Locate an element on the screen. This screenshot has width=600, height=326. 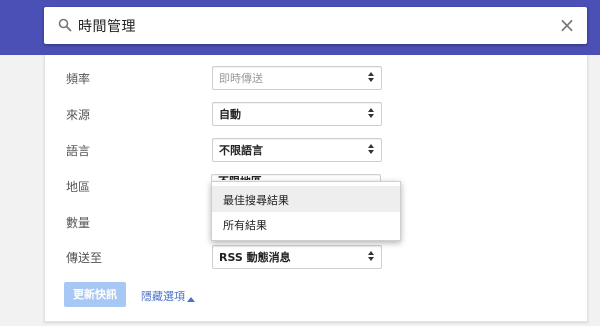
region-label: 地區 is located at coordinates (78, 187).